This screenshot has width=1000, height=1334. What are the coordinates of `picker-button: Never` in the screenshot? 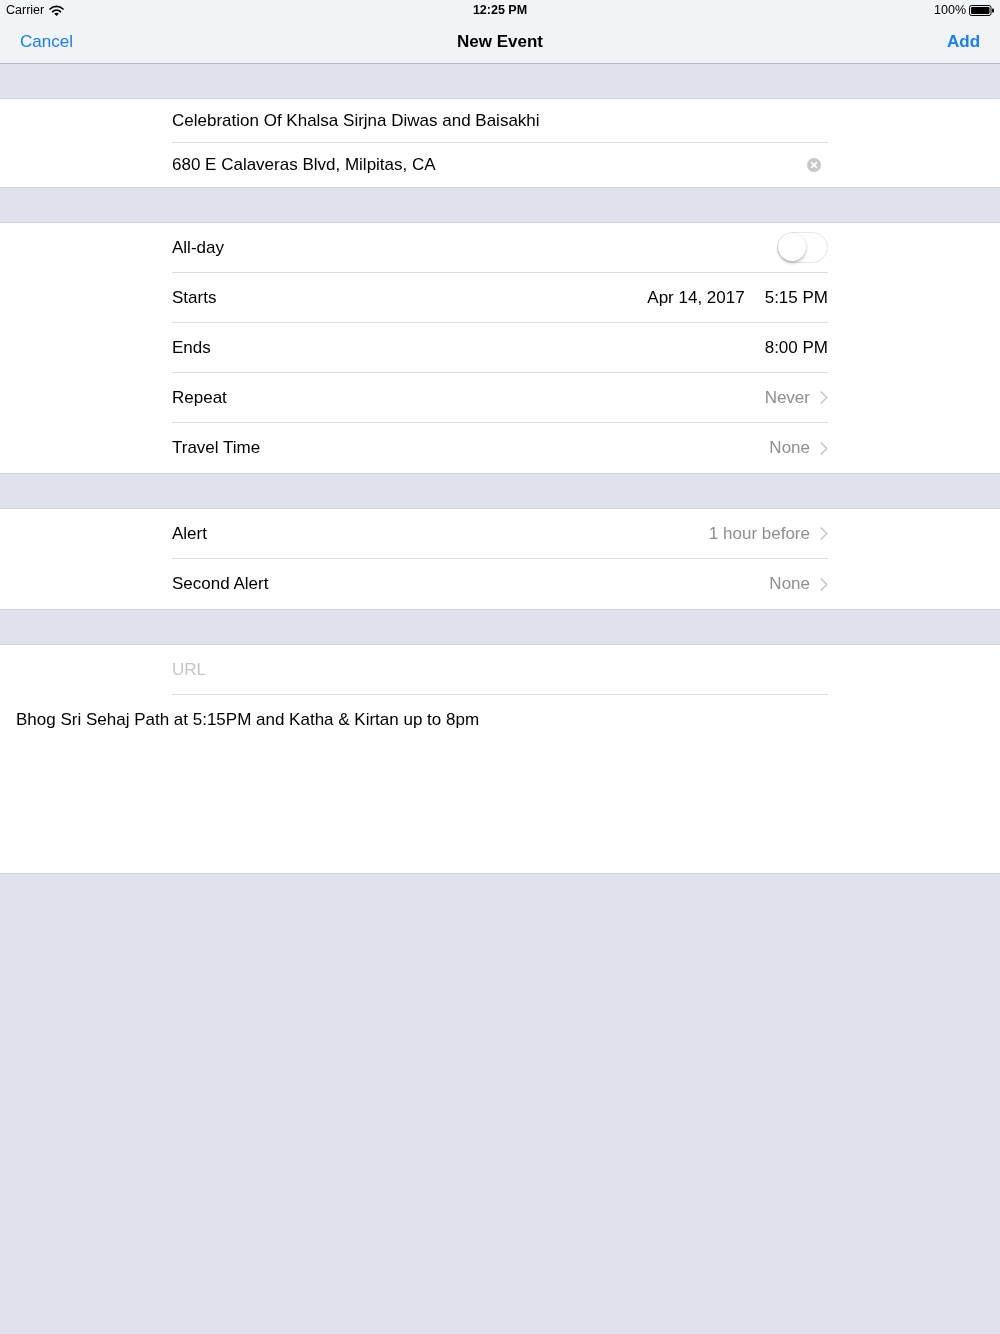 It's located at (796, 397).